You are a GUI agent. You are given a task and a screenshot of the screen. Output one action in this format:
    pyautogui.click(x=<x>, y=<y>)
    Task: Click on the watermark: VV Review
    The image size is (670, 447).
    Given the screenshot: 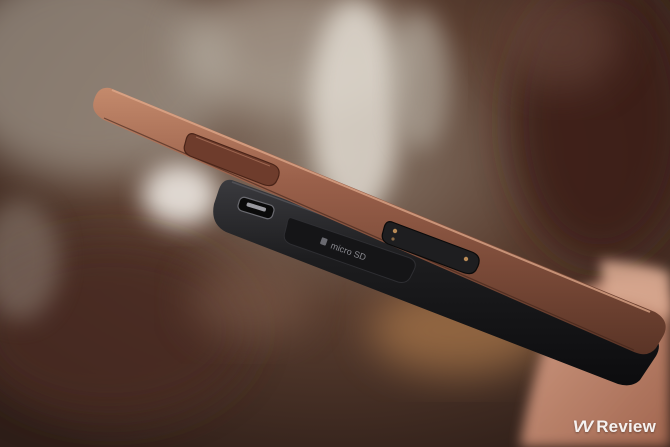 What is the action you would take?
    pyautogui.click(x=614, y=427)
    